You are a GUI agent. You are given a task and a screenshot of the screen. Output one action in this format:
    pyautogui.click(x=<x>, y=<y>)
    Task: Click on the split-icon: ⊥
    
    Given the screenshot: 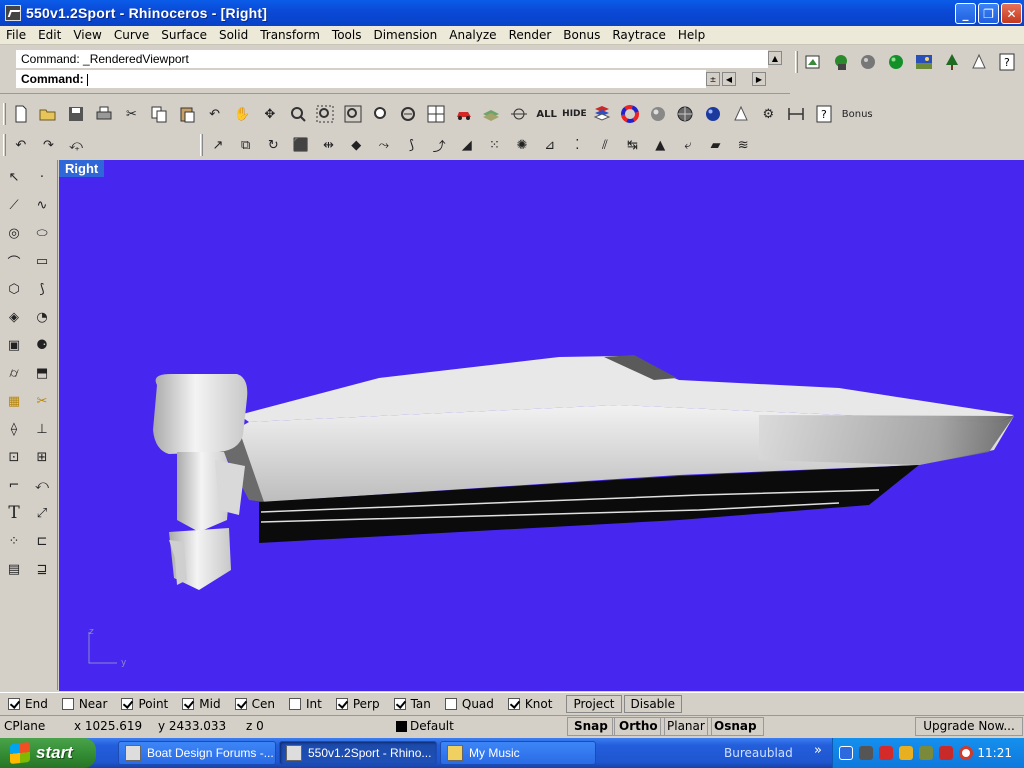 What is the action you would take?
    pyautogui.click(x=42, y=429)
    